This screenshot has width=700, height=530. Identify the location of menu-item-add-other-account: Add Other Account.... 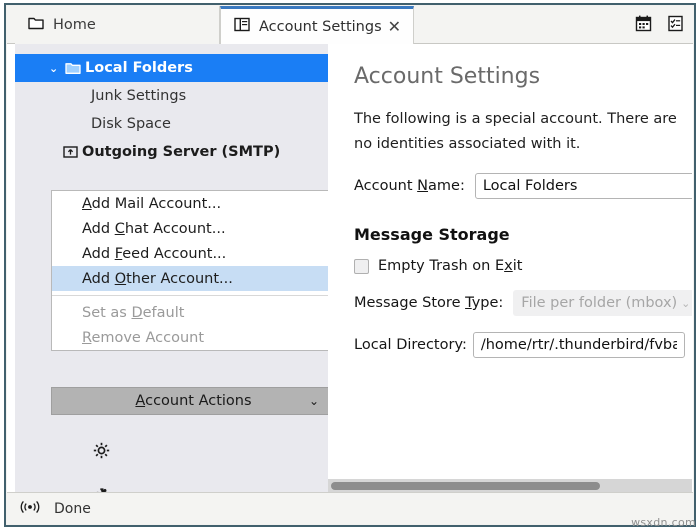
(190, 278).